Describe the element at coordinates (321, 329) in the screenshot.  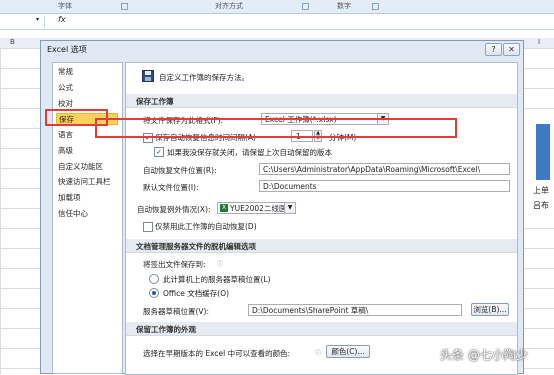
I see `section-preserve-appearance: 保留工作簿的外观` at that location.